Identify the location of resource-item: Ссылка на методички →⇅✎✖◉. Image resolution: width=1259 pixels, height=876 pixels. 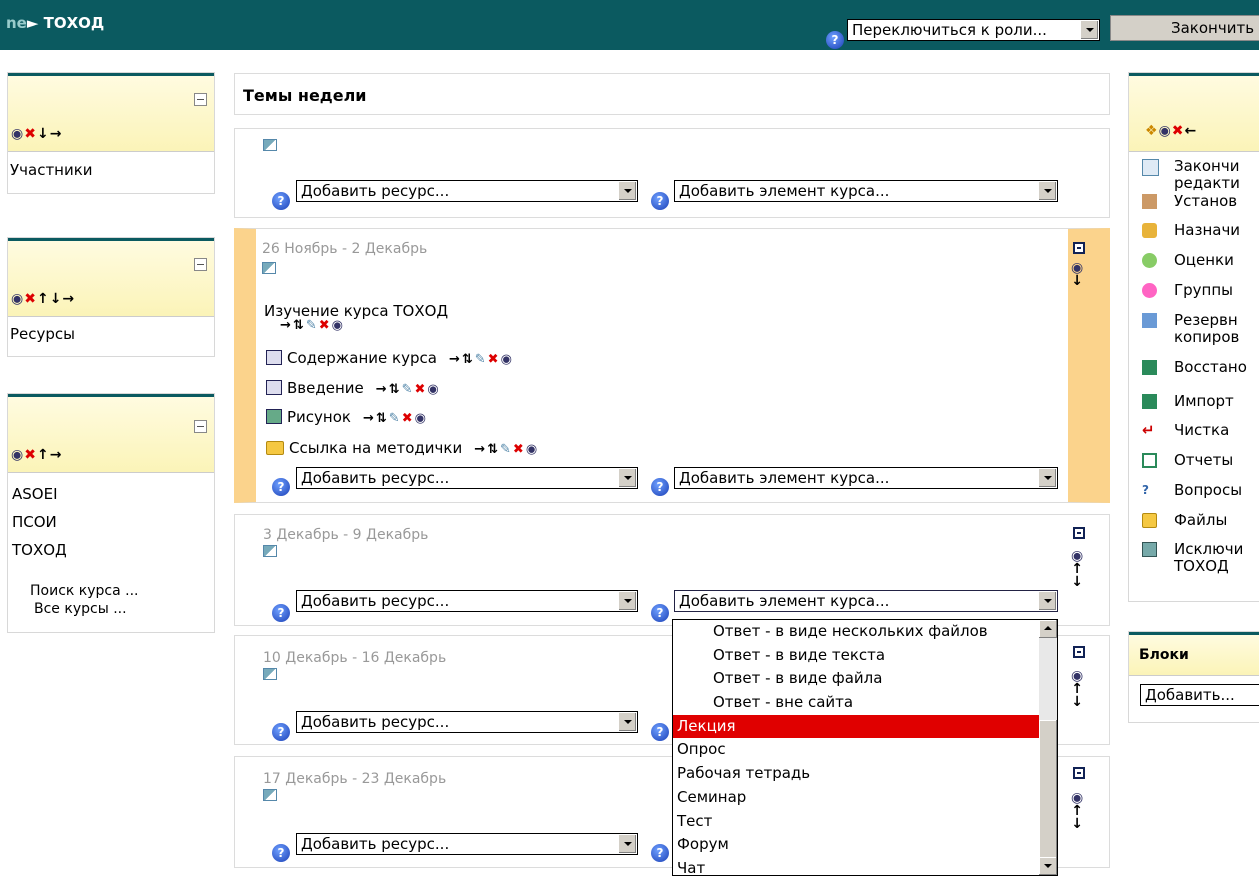
(402, 448).